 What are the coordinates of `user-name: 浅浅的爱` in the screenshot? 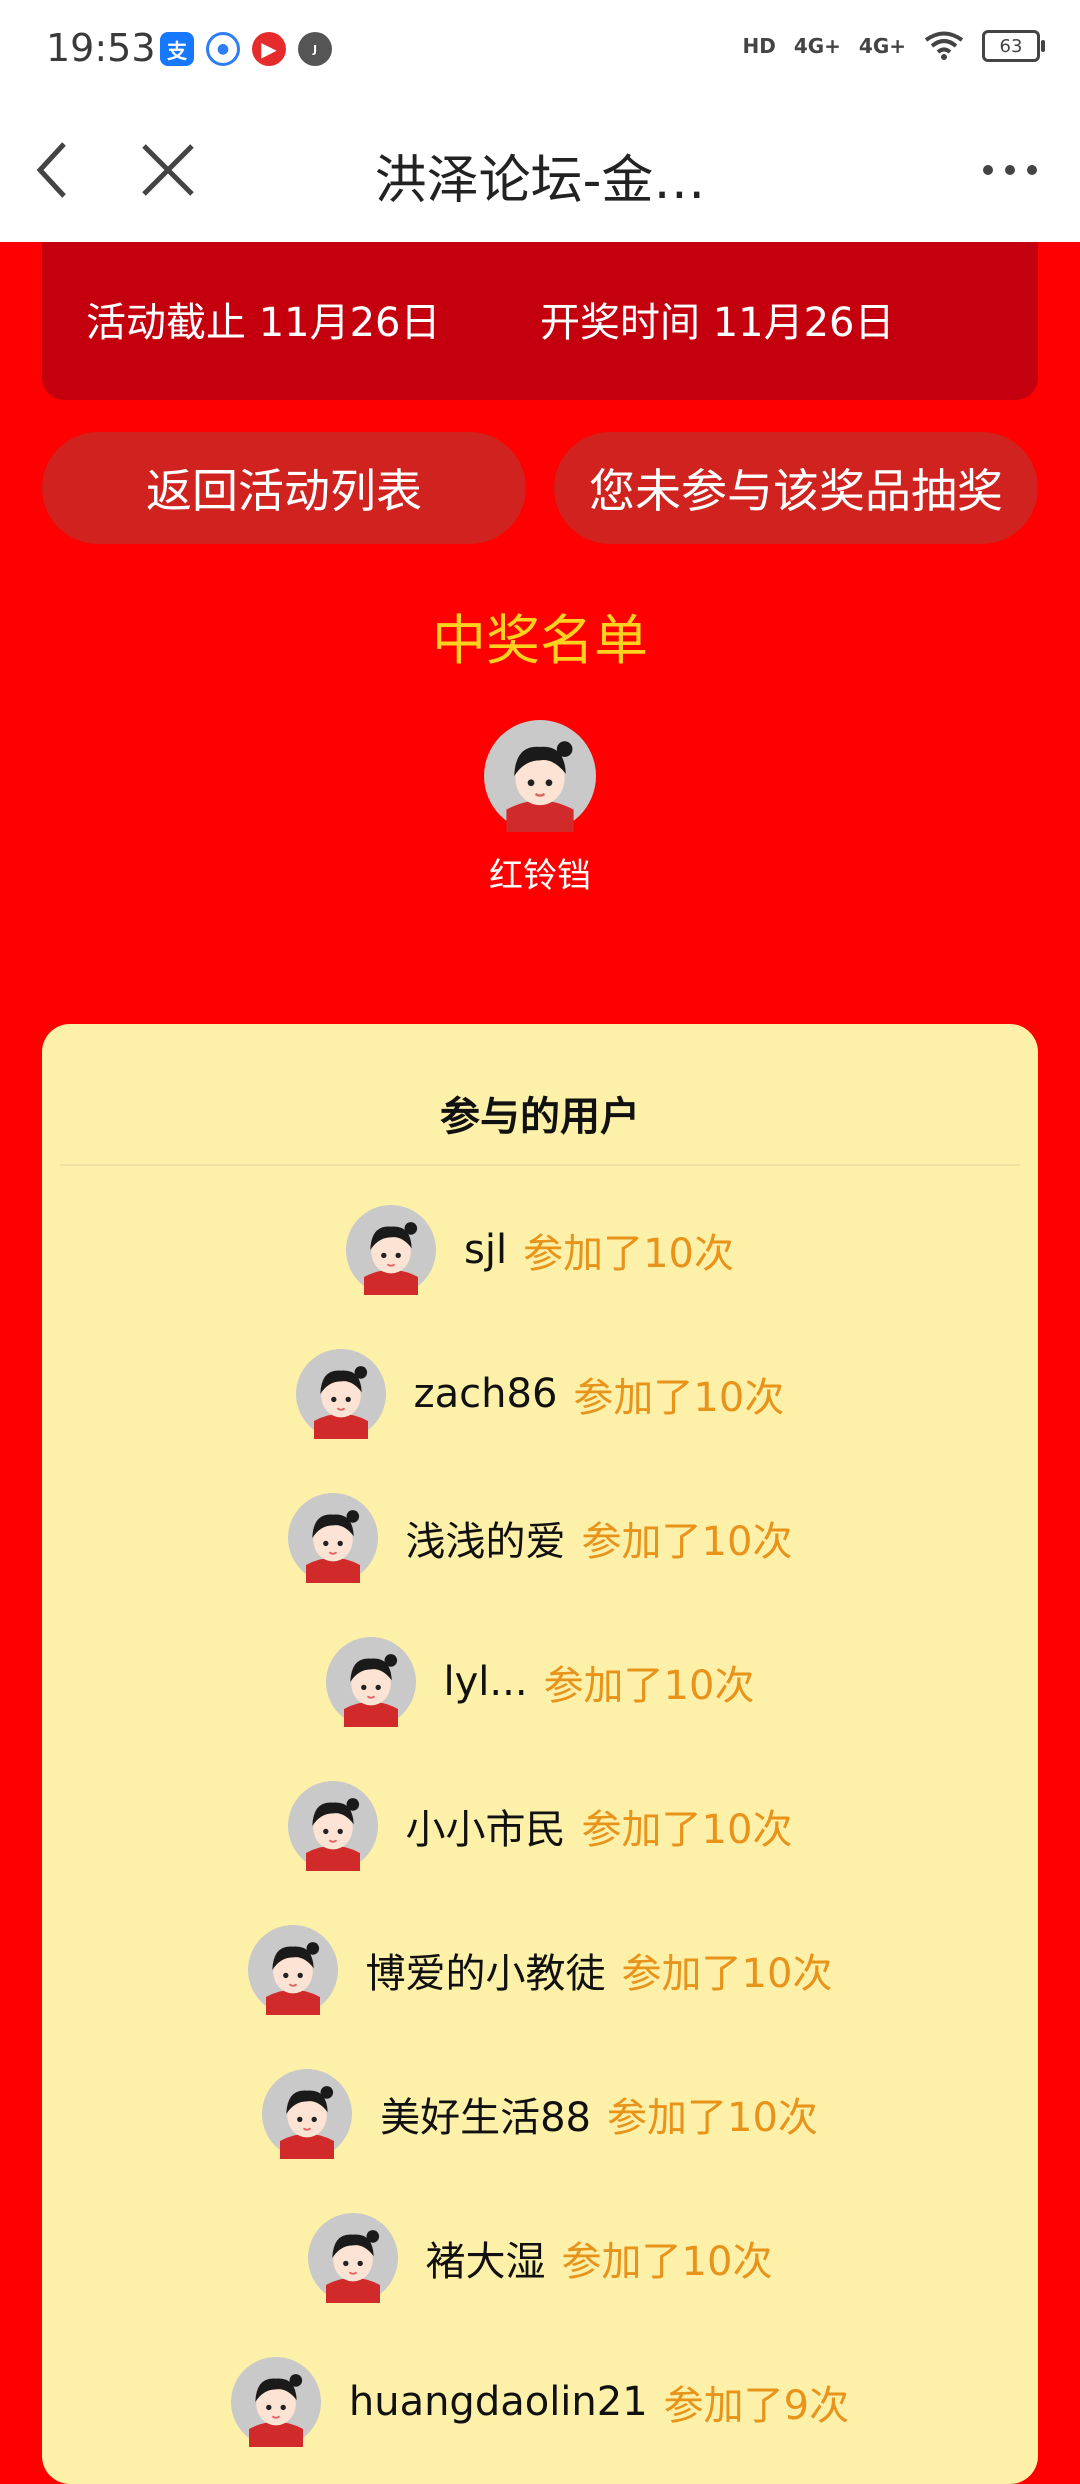 It's located at (485, 1542).